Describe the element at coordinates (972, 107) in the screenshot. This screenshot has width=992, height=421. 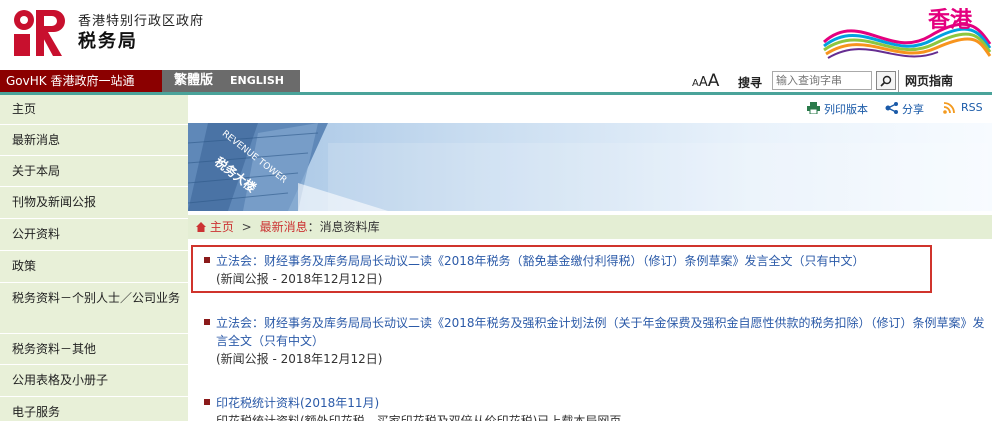
I see `rss-link: RSS` at that location.